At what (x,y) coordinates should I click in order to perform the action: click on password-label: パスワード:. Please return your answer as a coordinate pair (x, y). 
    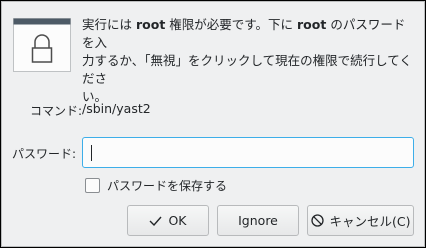
    Looking at the image, I should click on (44, 154).